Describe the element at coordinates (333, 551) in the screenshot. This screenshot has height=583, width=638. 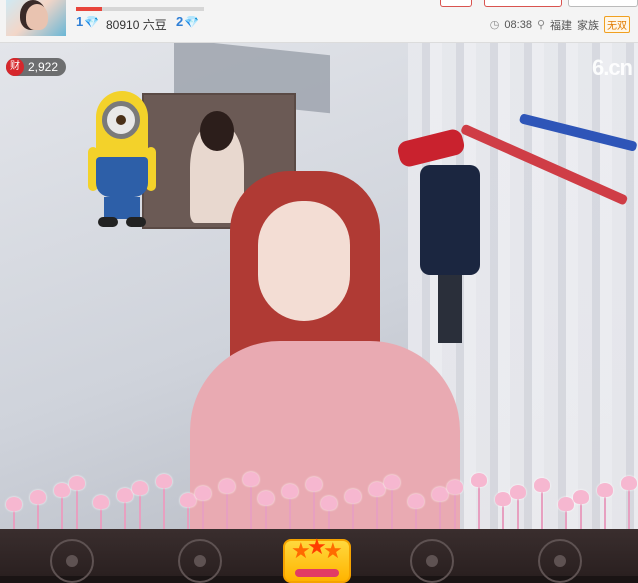
I see `star-icon: ★` at that location.